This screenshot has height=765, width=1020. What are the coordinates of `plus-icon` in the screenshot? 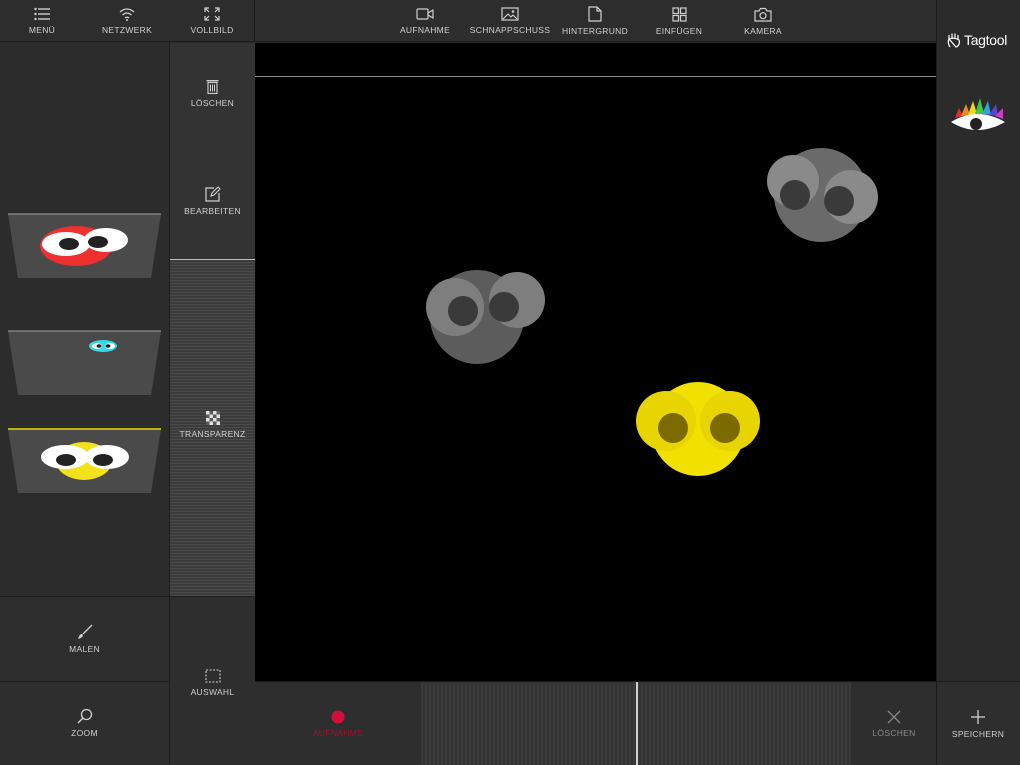 It's located at (978, 717).